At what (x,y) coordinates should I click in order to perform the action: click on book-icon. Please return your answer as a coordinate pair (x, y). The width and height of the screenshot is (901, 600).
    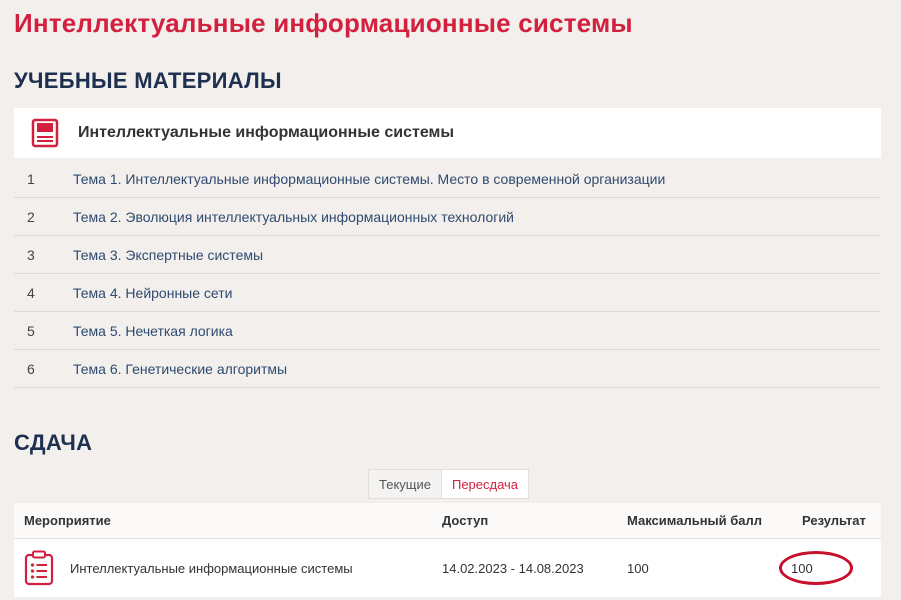
    Looking at the image, I should click on (45, 133).